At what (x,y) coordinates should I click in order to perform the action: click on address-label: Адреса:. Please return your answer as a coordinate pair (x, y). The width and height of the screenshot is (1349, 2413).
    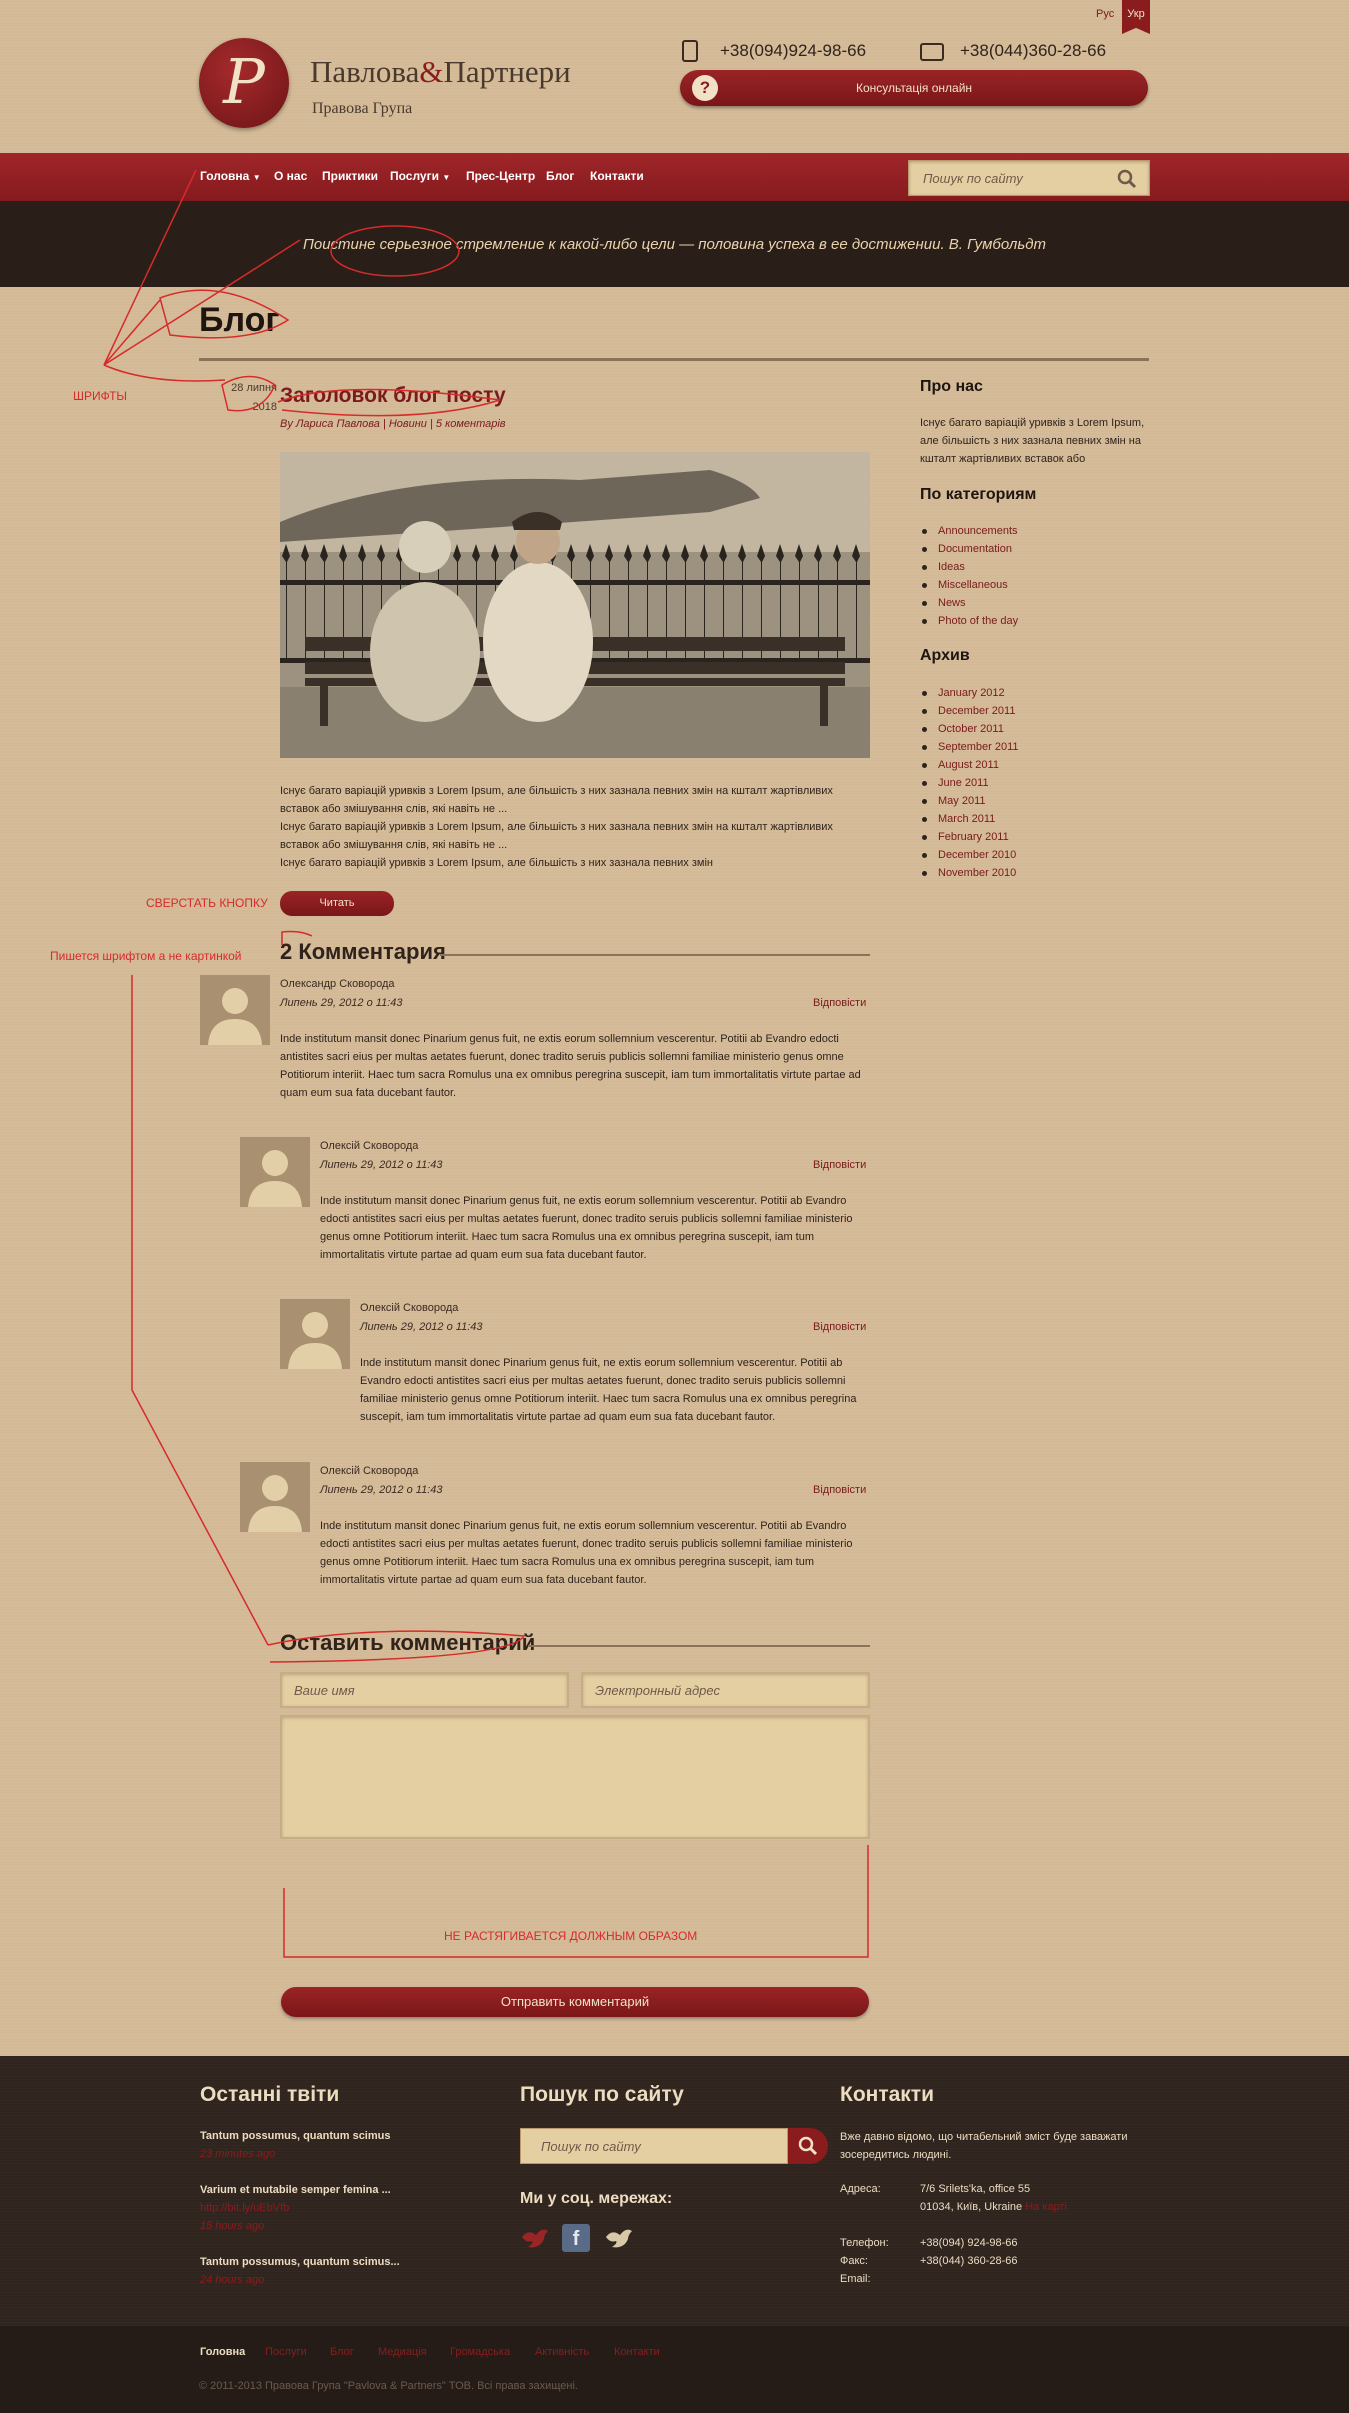
    Looking at the image, I should click on (860, 2189).